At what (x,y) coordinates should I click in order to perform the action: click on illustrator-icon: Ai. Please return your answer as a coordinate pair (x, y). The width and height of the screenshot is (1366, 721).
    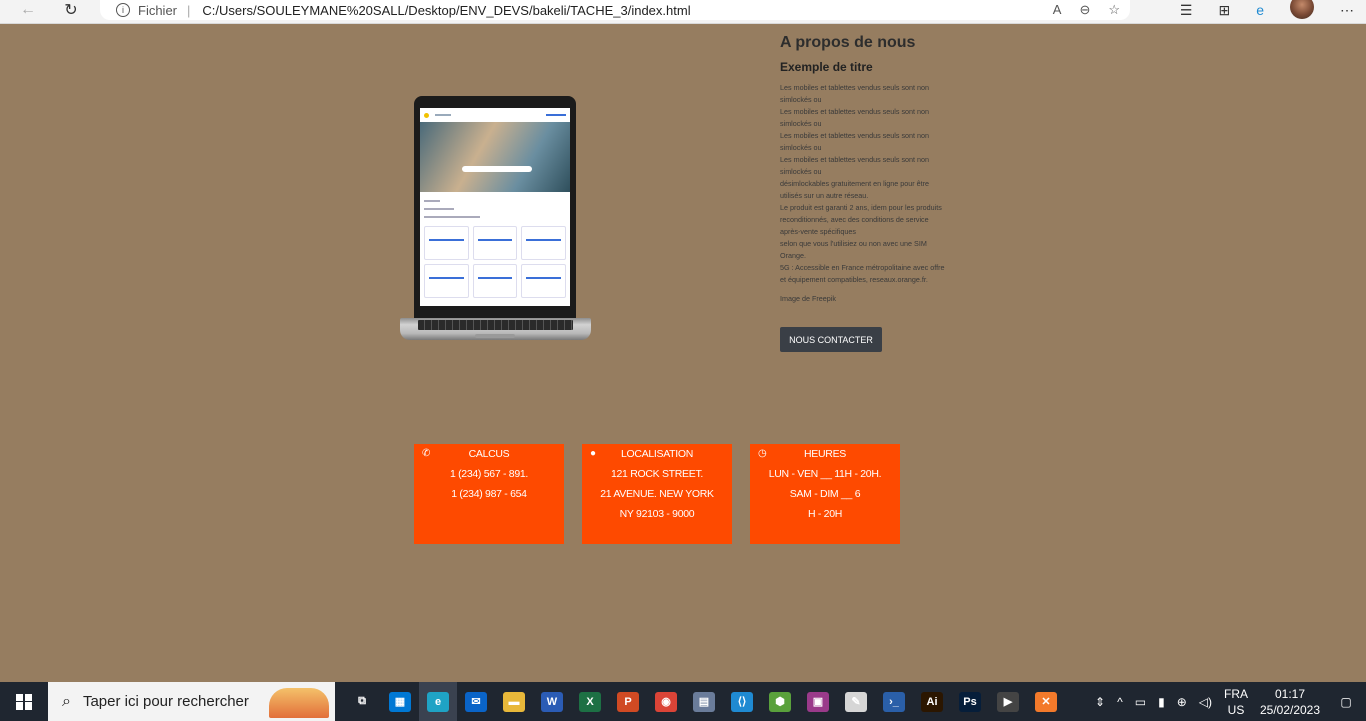
    Looking at the image, I should click on (932, 701).